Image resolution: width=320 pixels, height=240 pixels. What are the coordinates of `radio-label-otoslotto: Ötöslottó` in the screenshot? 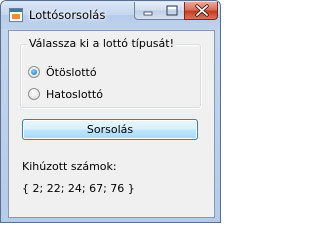 It's located at (71, 72).